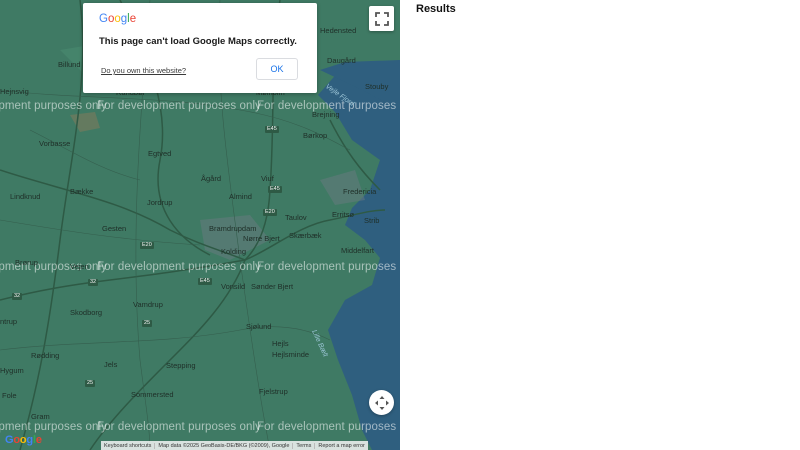 This screenshot has height=450, width=800. Describe the element at coordinates (148, 304) in the screenshot. I see `place-label: Vamdrup` at that location.